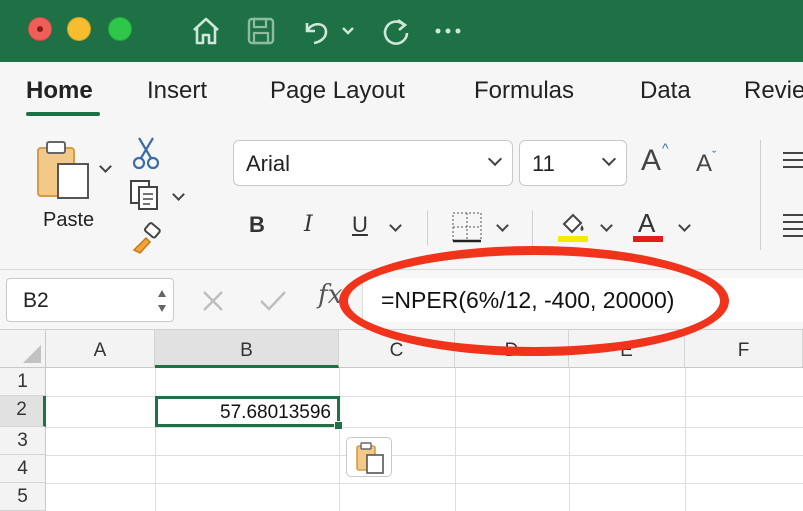  I want to click on formula-bar: B2 fx =NPER(6%/12, -400, 20000), so click(401, 300).